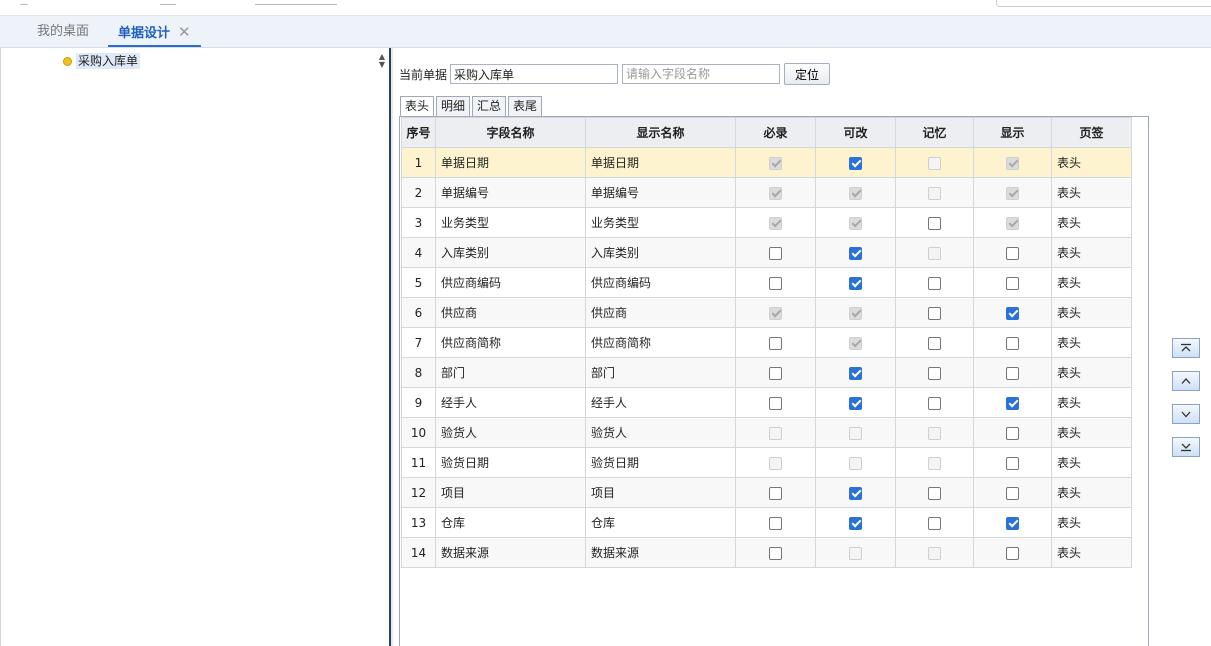 The height and width of the screenshot is (646, 1211). I want to click on move-top-button, so click(1186, 348).